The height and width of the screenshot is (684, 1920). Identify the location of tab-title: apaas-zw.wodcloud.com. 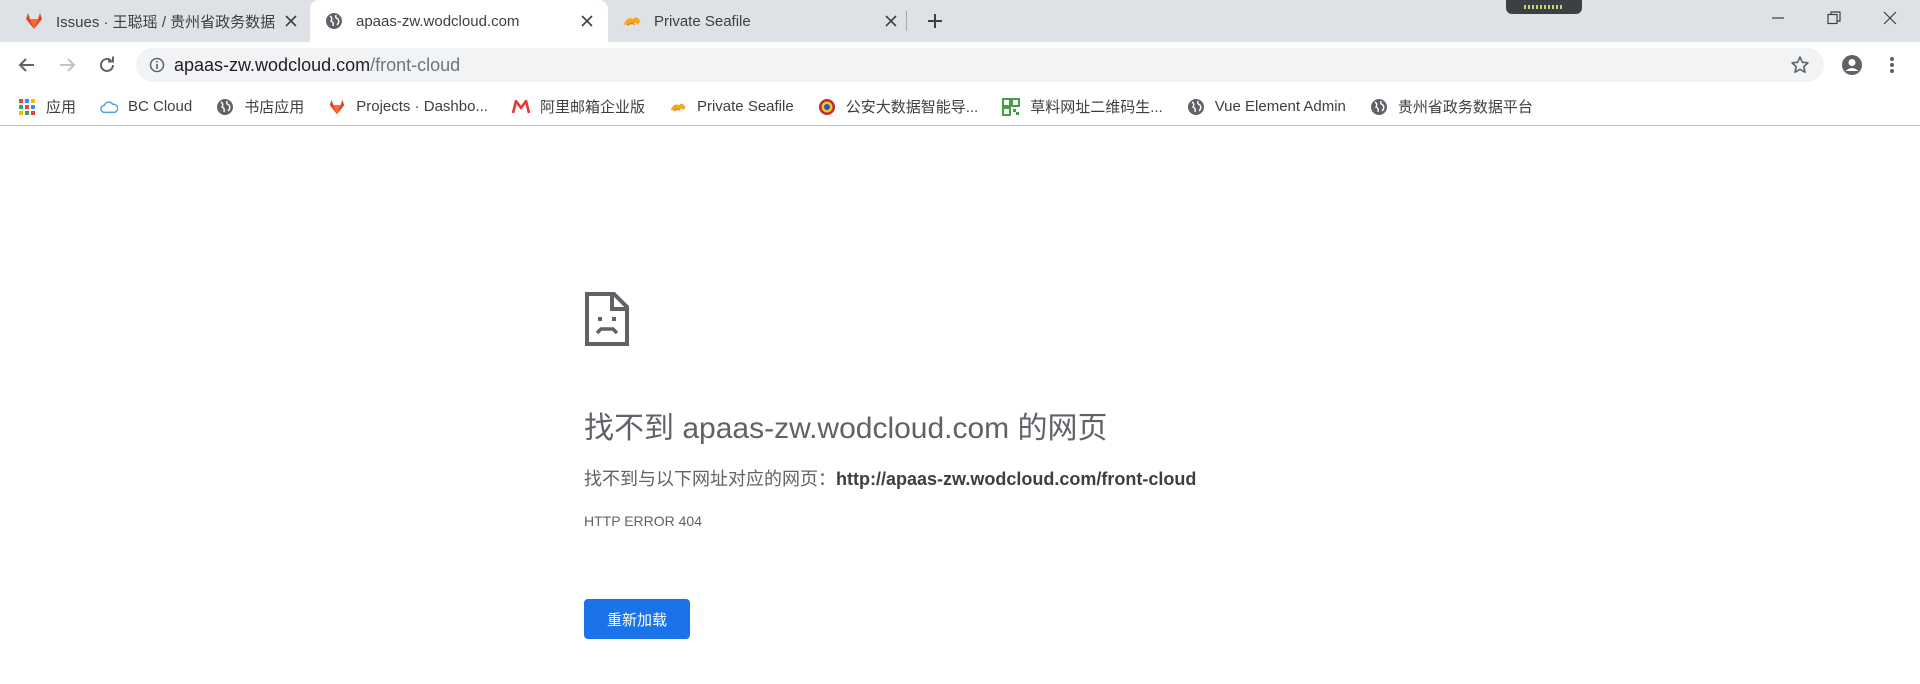
(438, 21).